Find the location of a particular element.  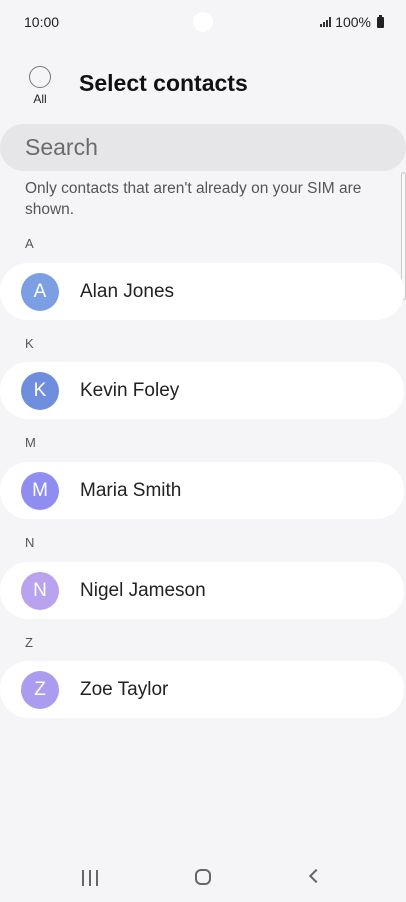

contact-name: Kevin Foley is located at coordinates (130, 390).